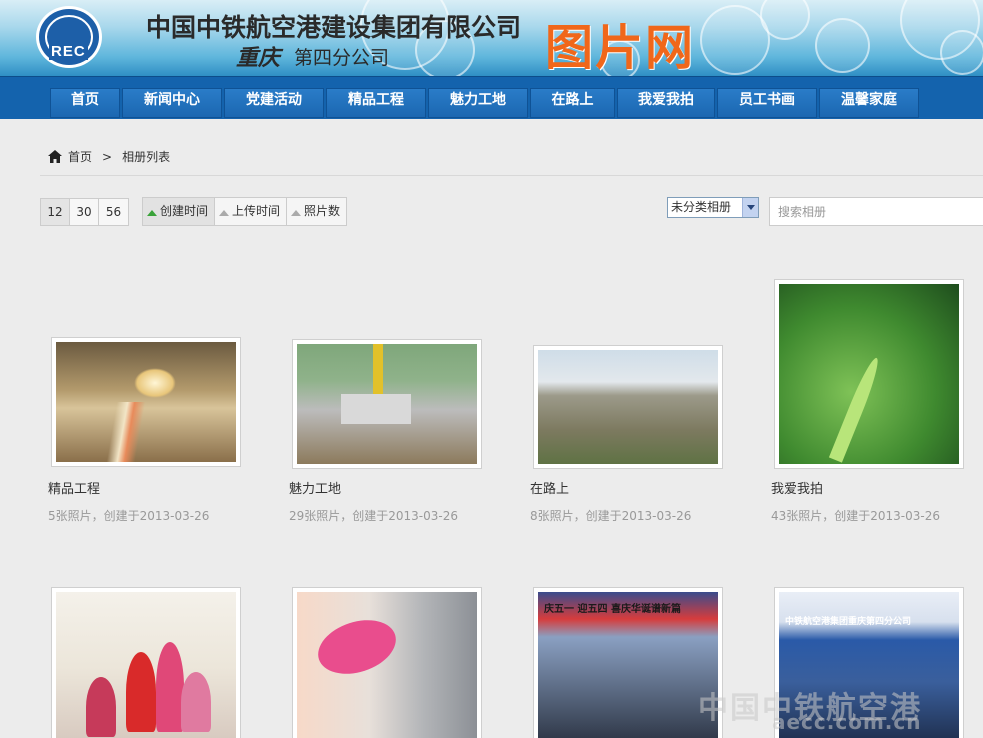  I want to click on watermark-url: aecc.com.cn, so click(847, 722).